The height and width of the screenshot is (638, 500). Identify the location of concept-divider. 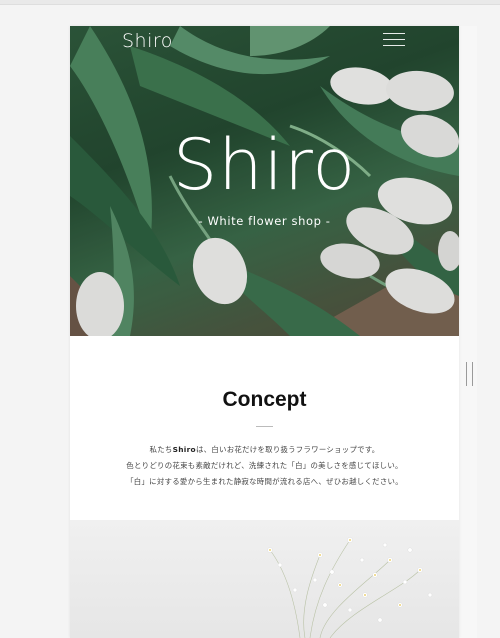
(264, 426).